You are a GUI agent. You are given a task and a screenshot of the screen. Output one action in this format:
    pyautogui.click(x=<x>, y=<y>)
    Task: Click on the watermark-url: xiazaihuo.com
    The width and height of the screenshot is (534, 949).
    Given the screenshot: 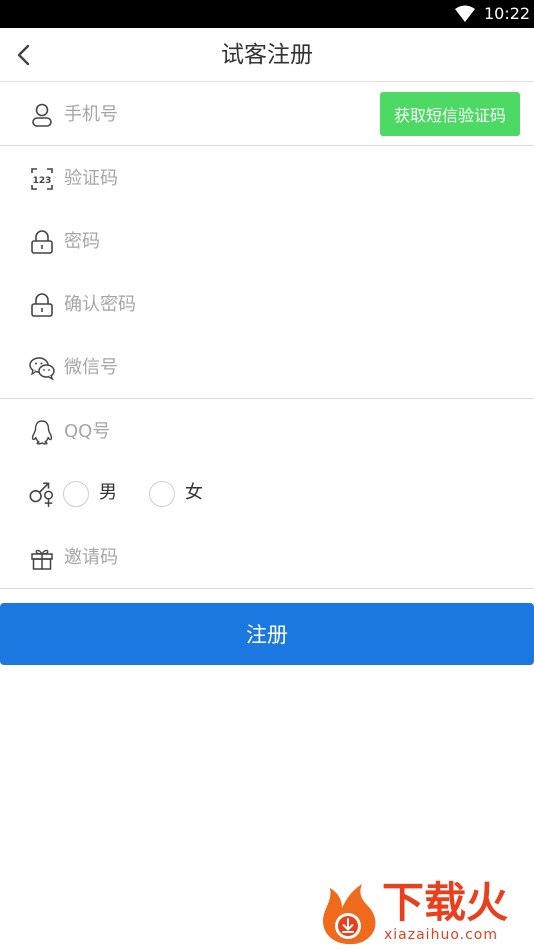 What is the action you would take?
    pyautogui.click(x=441, y=935)
    